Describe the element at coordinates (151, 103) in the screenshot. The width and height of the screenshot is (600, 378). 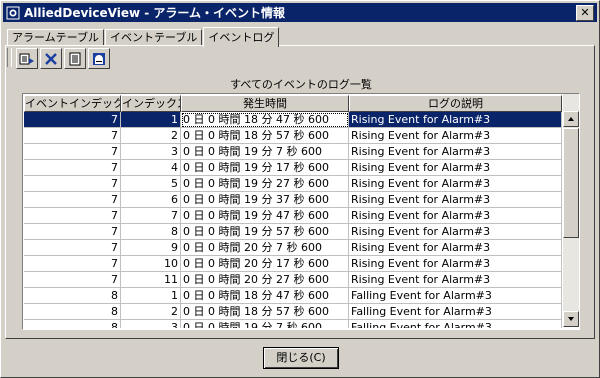
I see `column-header-index: インデックス` at that location.